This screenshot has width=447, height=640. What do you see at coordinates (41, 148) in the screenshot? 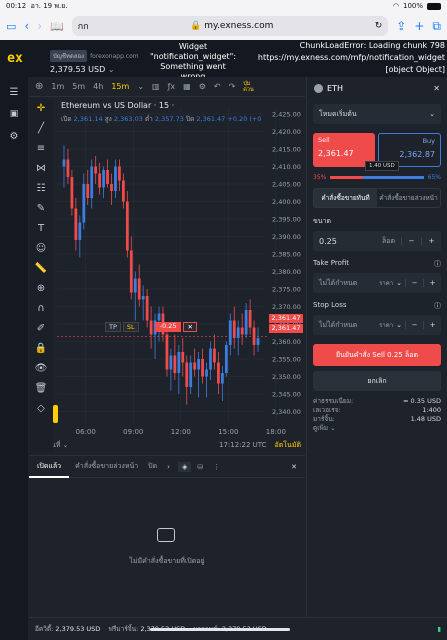
I see `horizontal-lines-icon: ≡` at bounding box center [41, 148].